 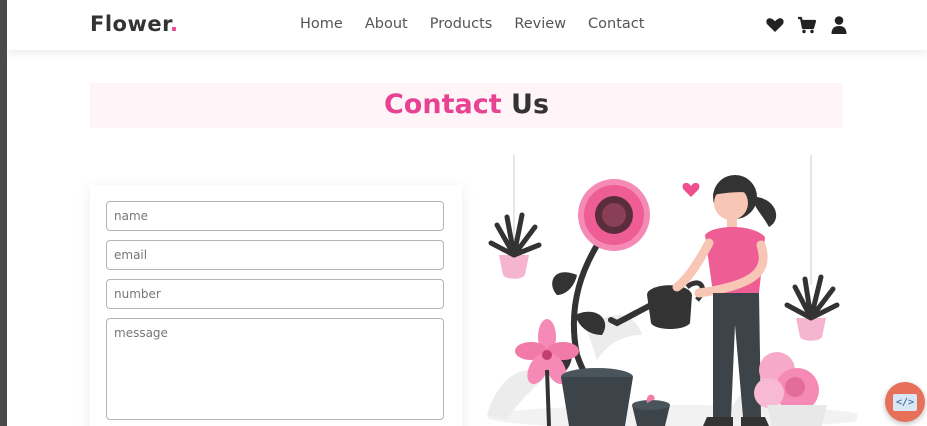 What do you see at coordinates (775, 25) in the screenshot?
I see `heart-icon` at bounding box center [775, 25].